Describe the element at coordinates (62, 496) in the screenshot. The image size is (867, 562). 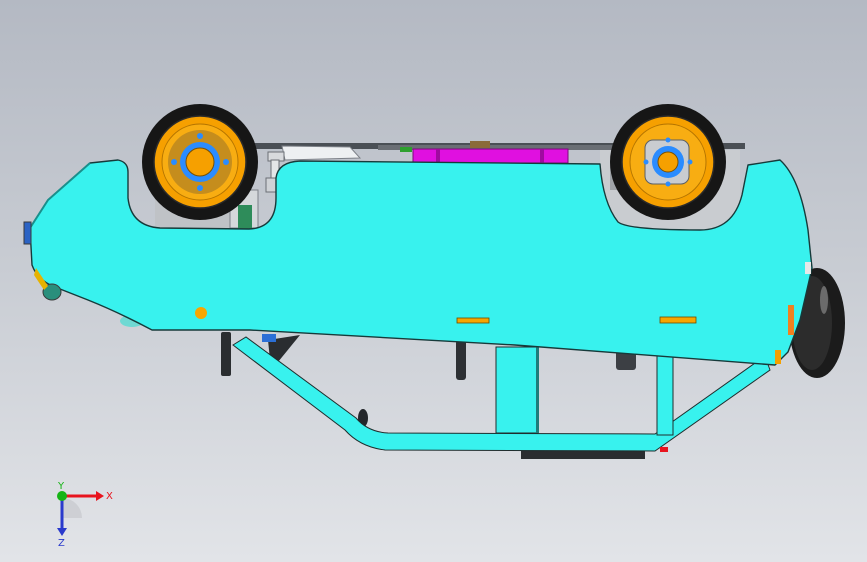
I see `y-axis-dot` at that location.